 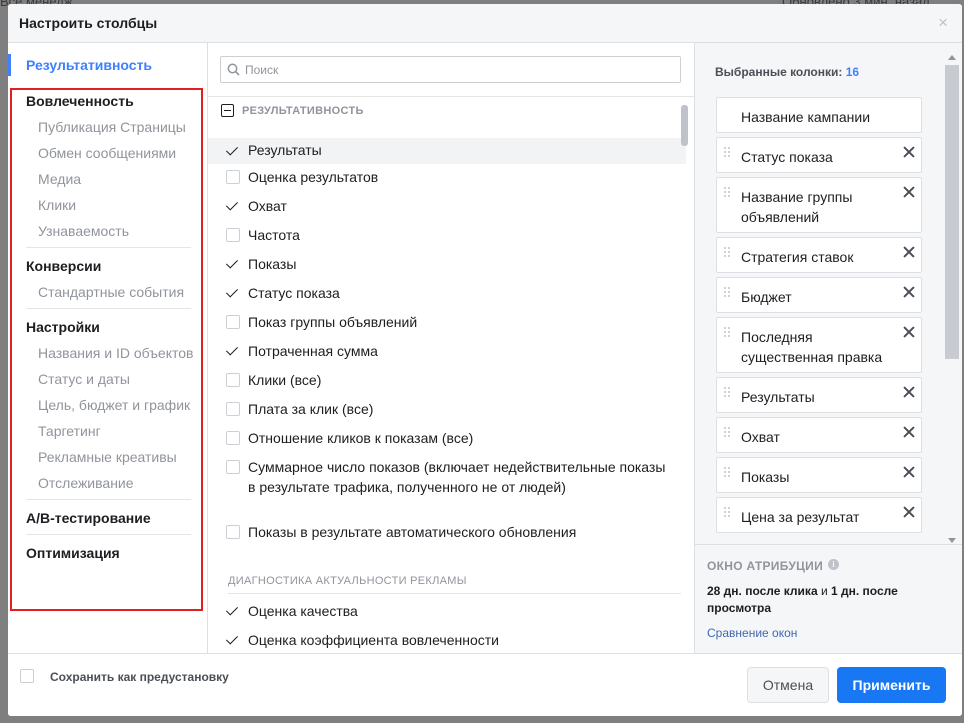 What do you see at coordinates (107, 153) in the screenshot?
I see `sidebar-item-messaging: Обмен сообщениями` at bounding box center [107, 153].